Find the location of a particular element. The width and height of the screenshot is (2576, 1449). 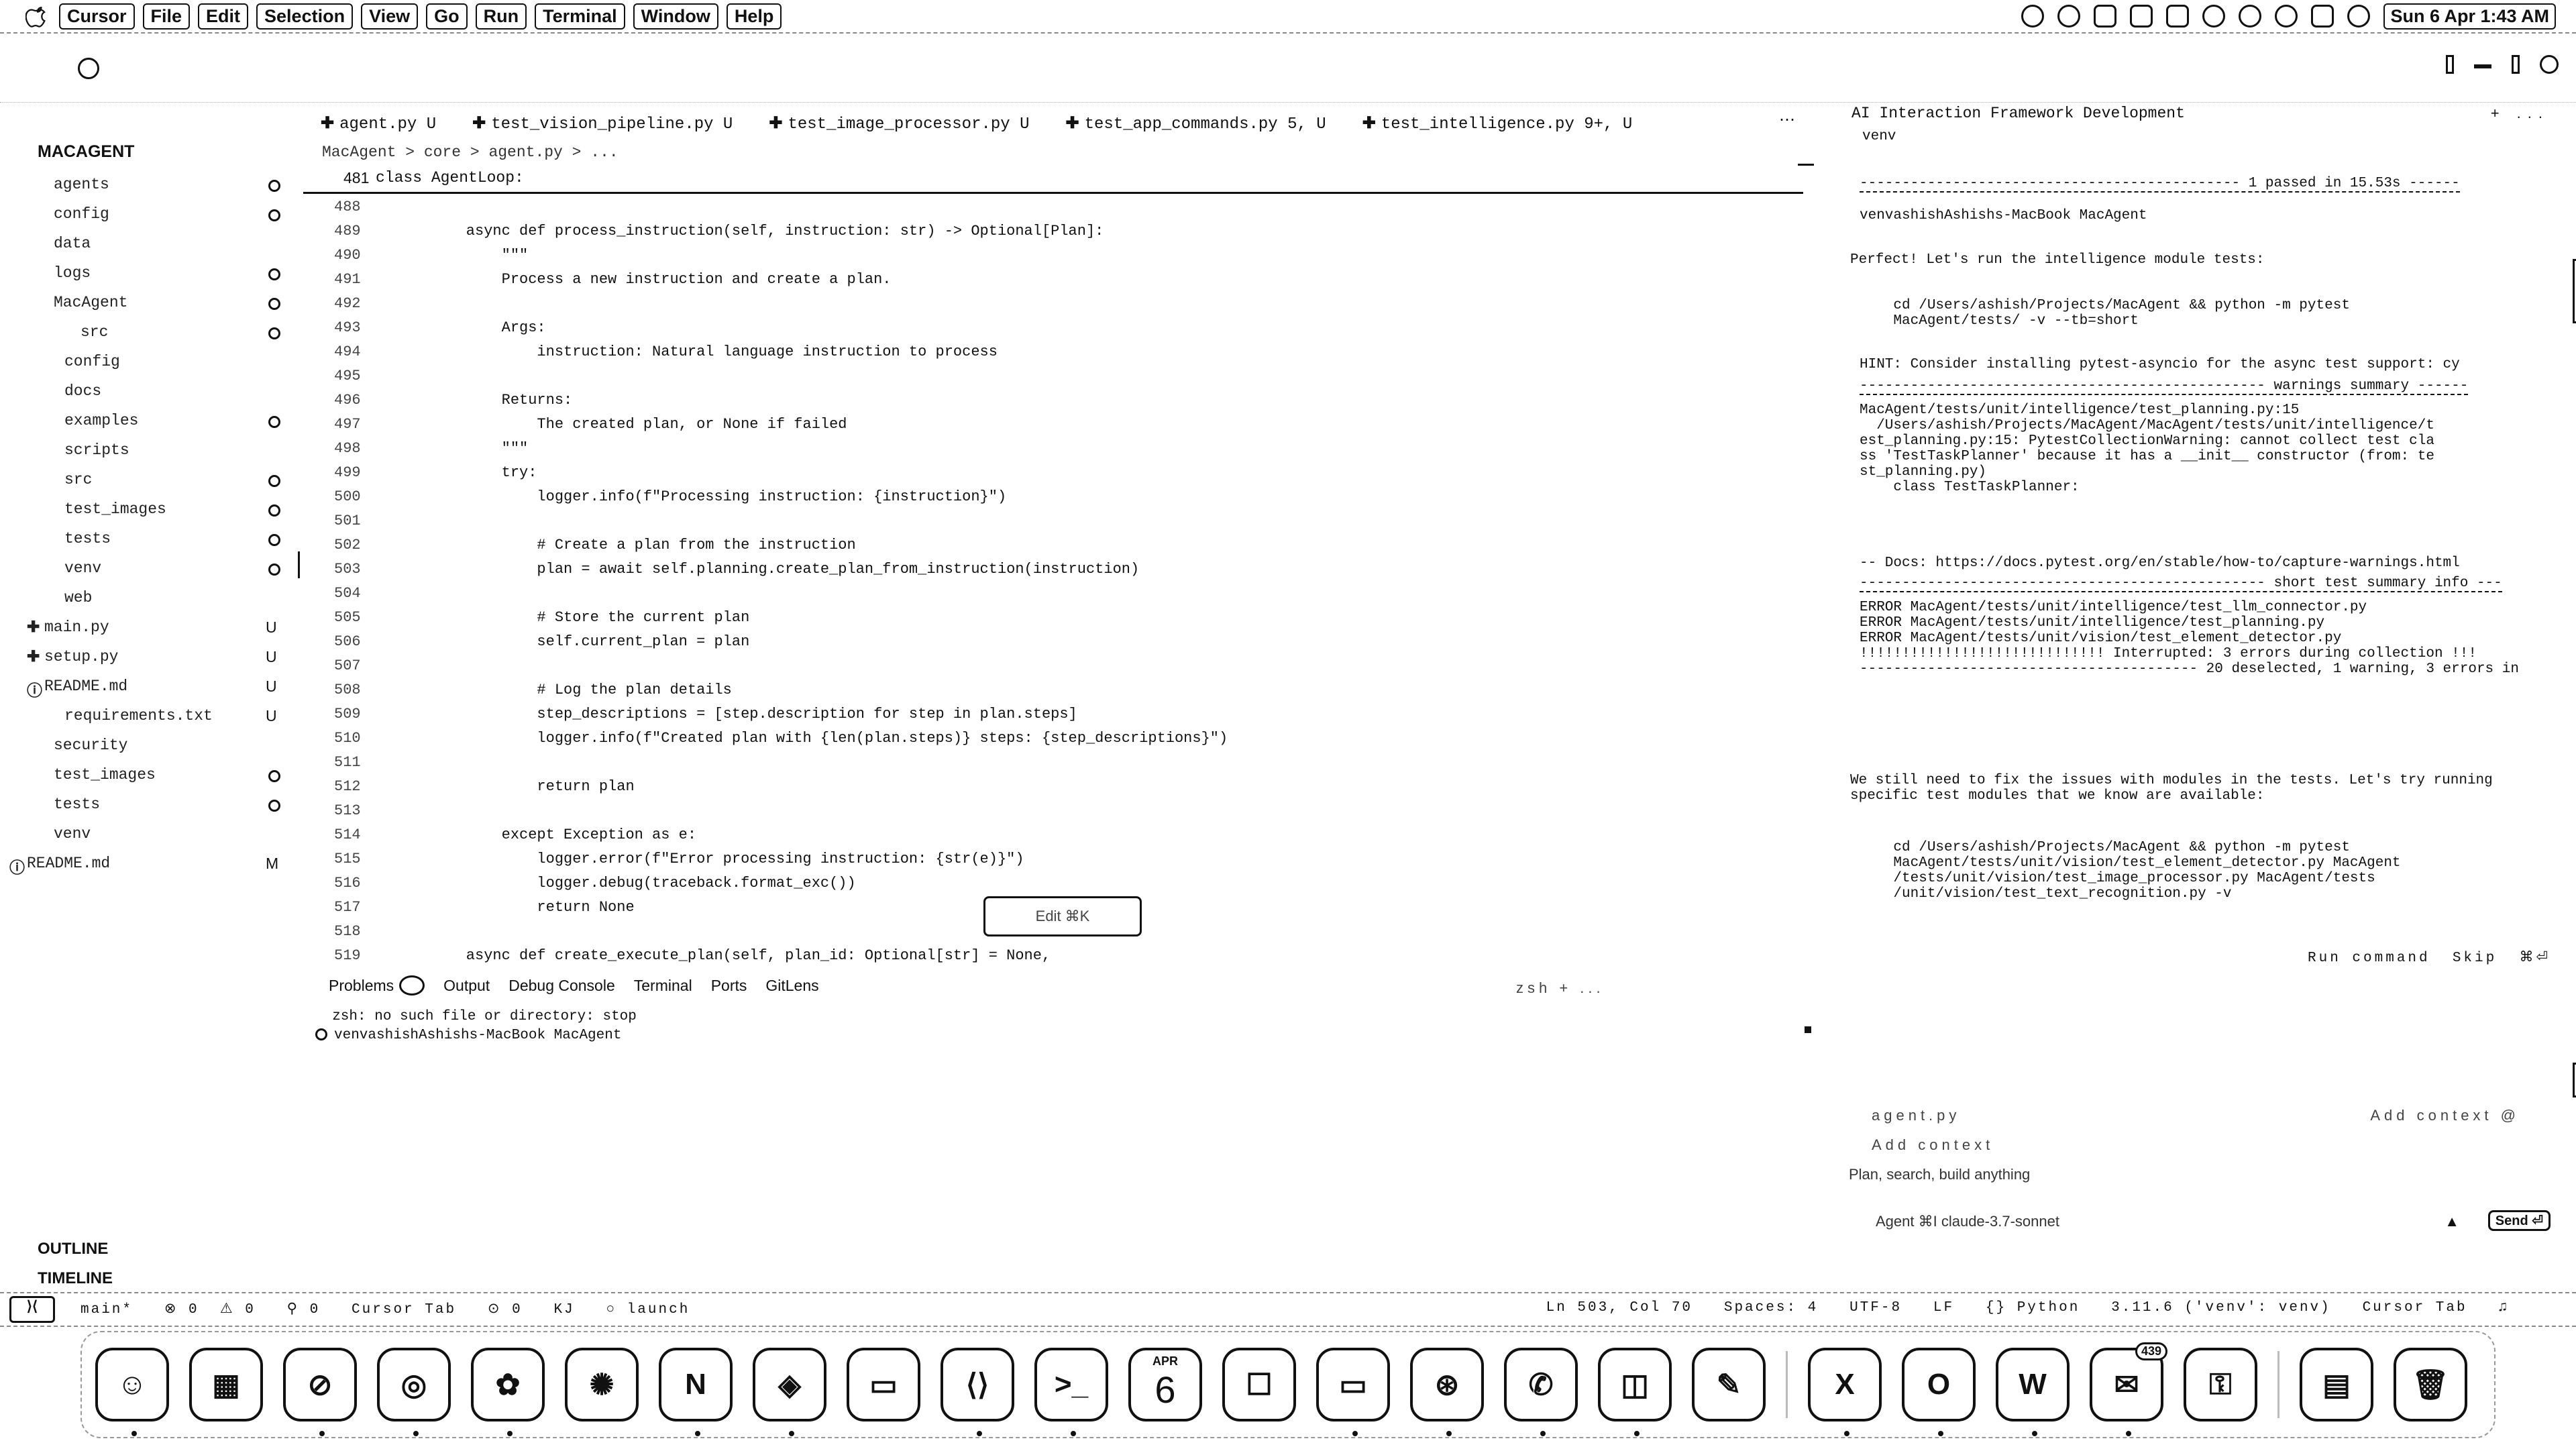

cursor-icon: ◈ is located at coordinates (789, 1392).